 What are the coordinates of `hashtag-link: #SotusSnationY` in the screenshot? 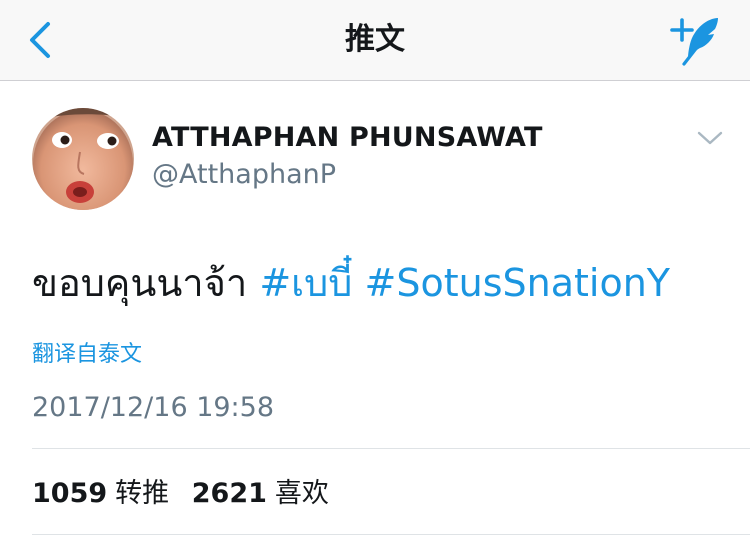 It's located at (517, 283).